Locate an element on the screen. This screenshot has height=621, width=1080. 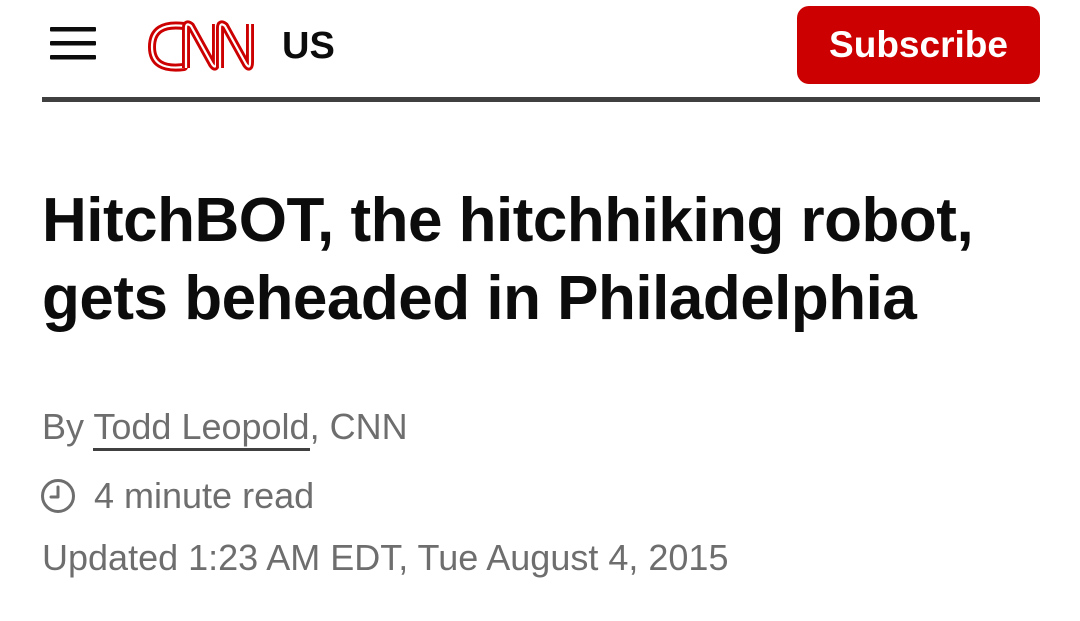
read-time: 4 minute read is located at coordinates (177, 496).